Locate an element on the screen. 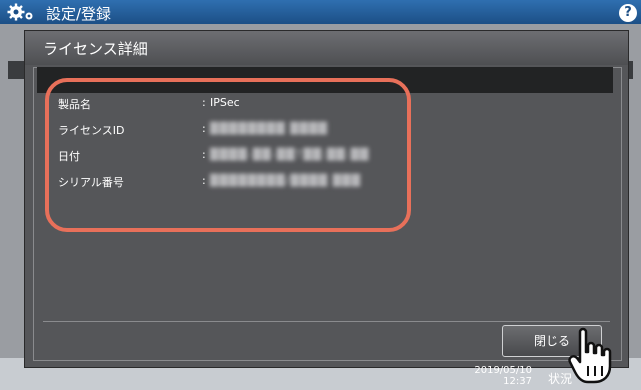  hand-pointer-icon is located at coordinates (590, 355).